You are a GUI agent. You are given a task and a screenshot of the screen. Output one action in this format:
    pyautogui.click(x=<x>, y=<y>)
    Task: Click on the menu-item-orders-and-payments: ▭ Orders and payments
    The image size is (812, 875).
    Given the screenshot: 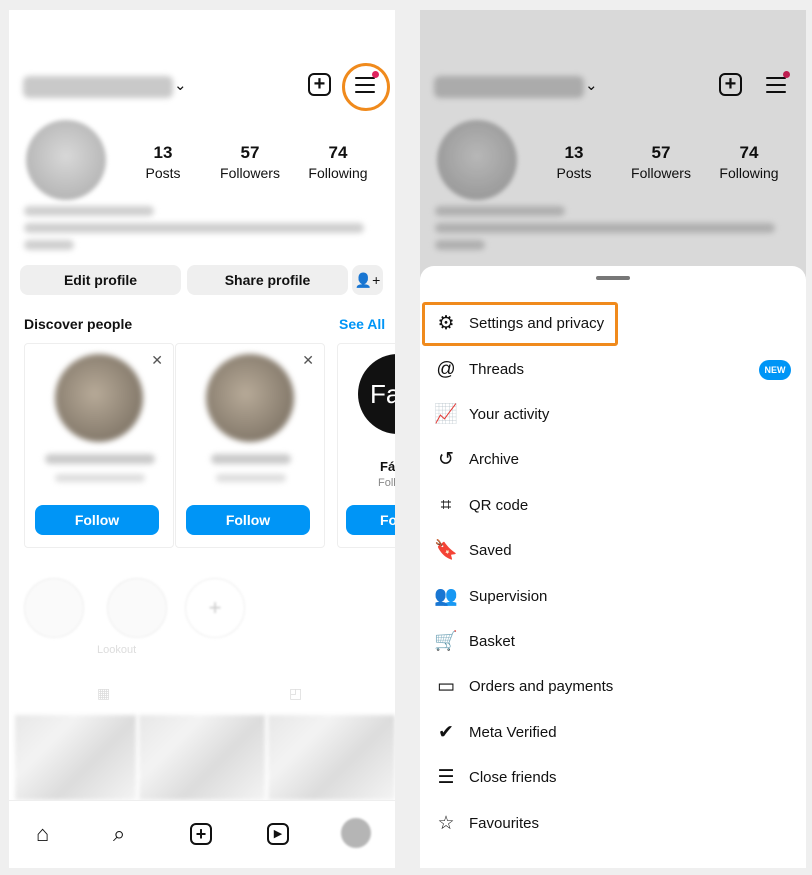 What is the action you would take?
    pyautogui.click(x=614, y=687)
    